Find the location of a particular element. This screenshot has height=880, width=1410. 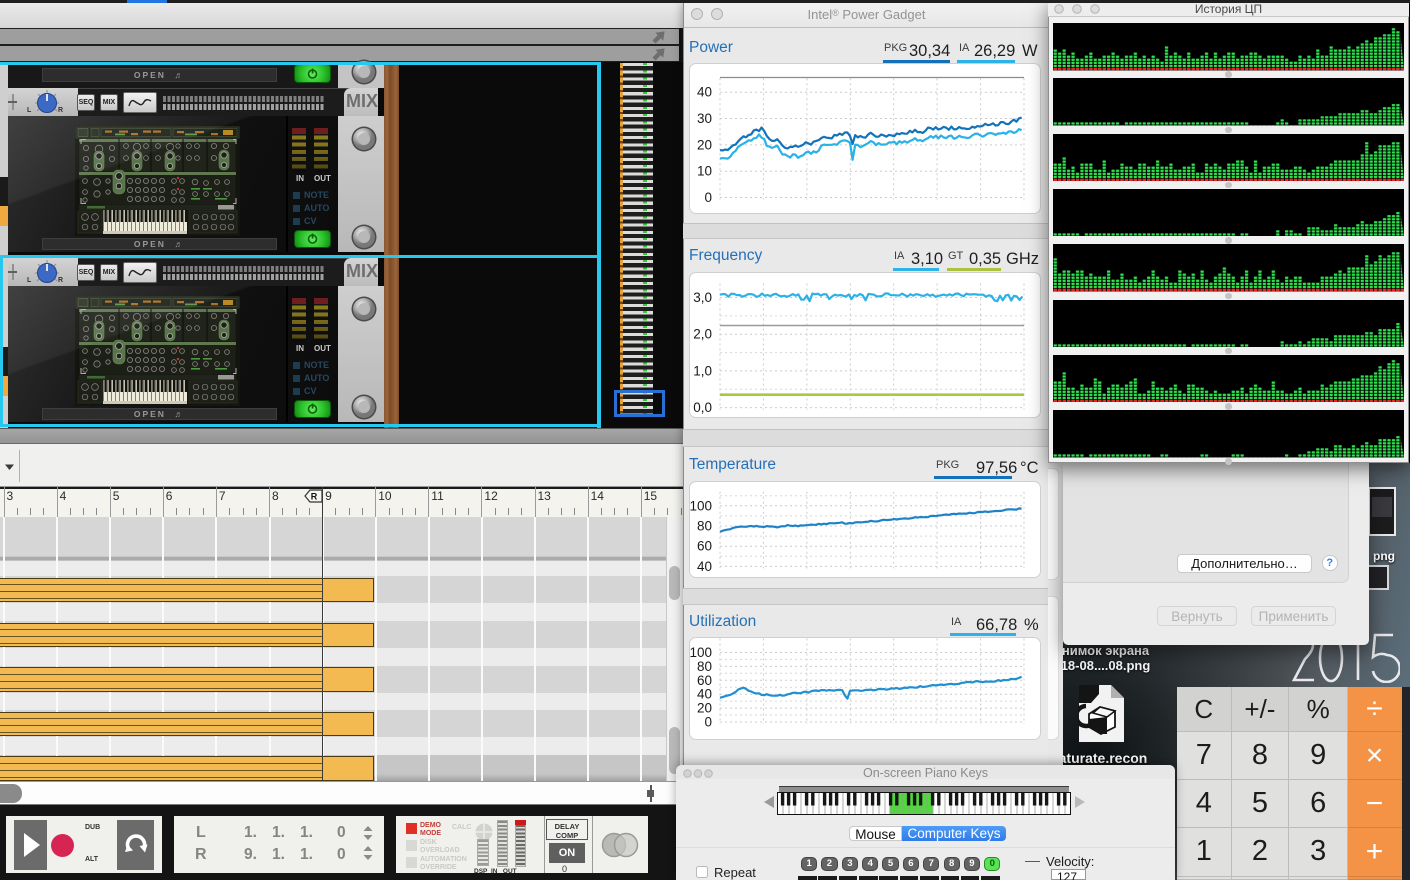

svg-text: 10 is located at coordinates (704, 171).